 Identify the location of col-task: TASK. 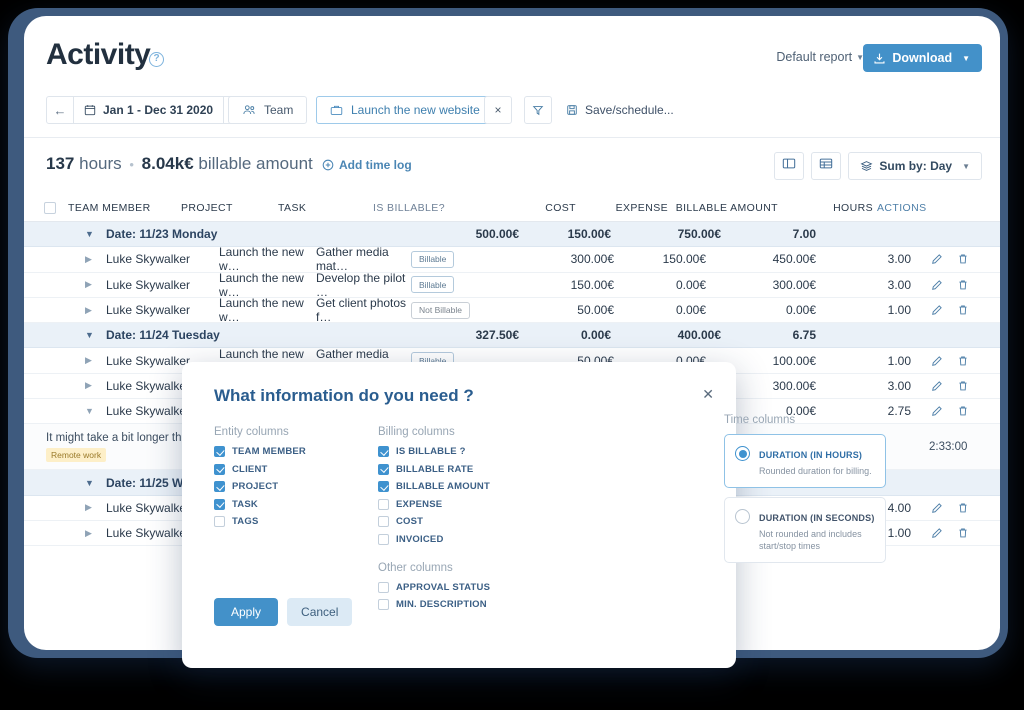
(325, 208).